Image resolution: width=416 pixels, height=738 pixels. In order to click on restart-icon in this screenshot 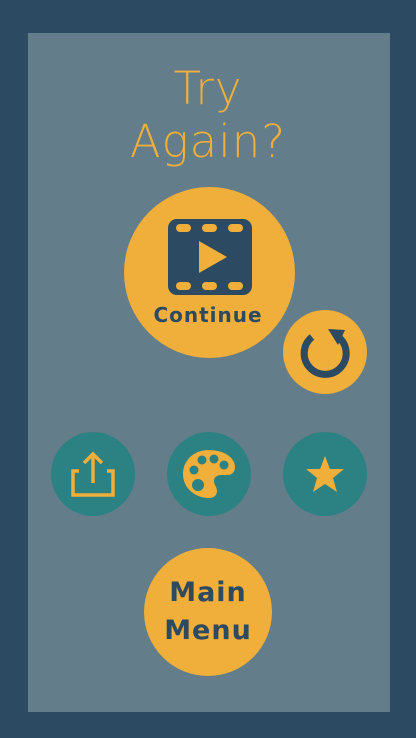, I will do `click(325, 352)`.